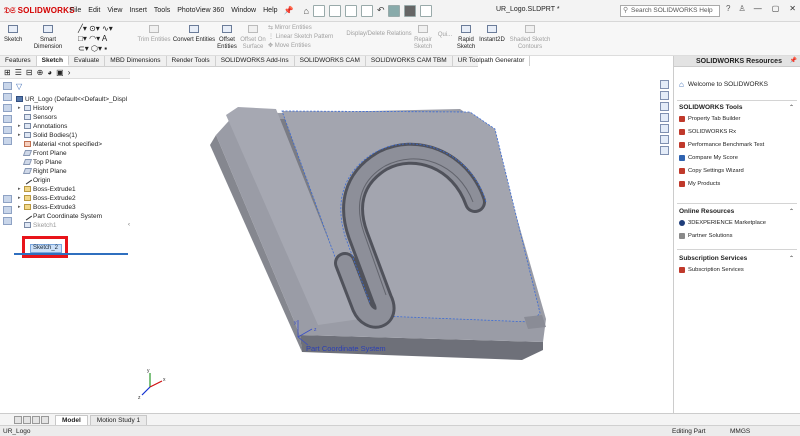 The image size is (800, 436). Describe the element at coordinates (194, 34) in the screenshot. I see `convert-entities-button: Convert Entities` at that location.